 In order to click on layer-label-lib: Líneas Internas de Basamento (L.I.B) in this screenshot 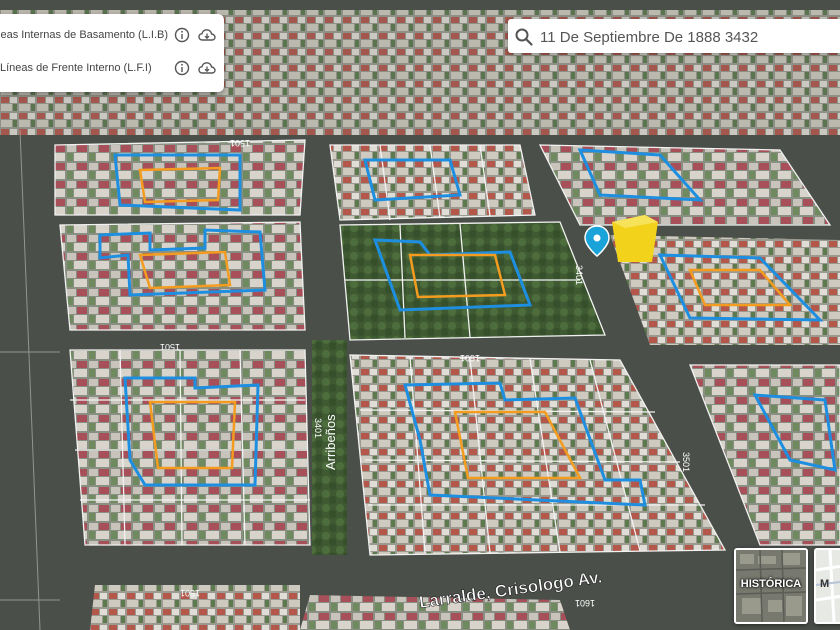, I will do `click(84, 35)`.